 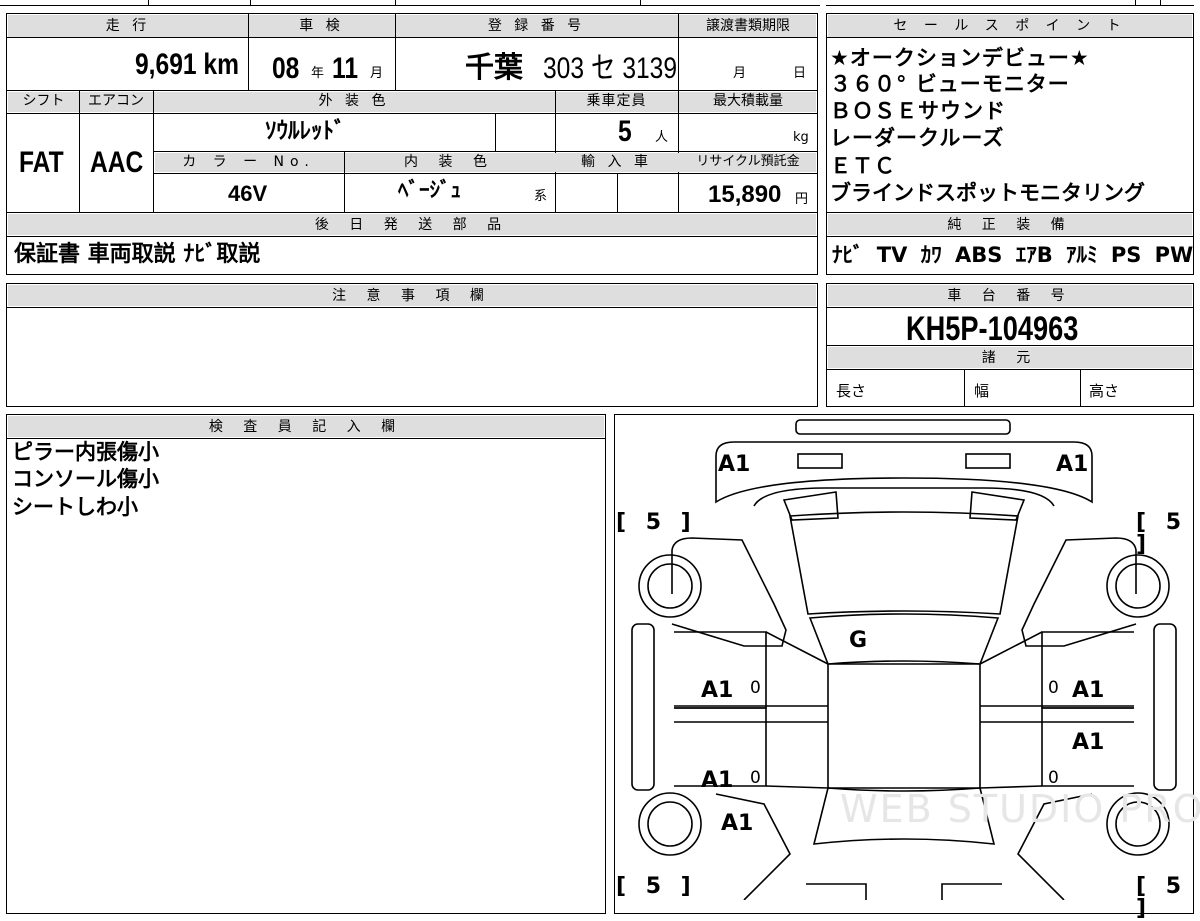 What do you see at coordinates (412, 296) in the screenshot?
I see `notes-header: 注 意 事 項 欄` at bounding box center [412, 296].